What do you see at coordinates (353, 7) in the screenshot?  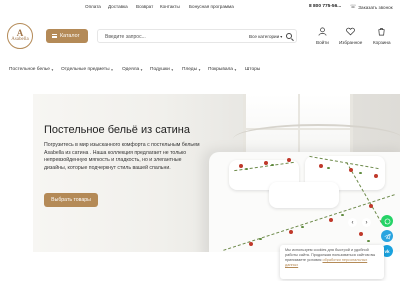 I see `phone-icon: ☏` at bounding box center [353, 7].